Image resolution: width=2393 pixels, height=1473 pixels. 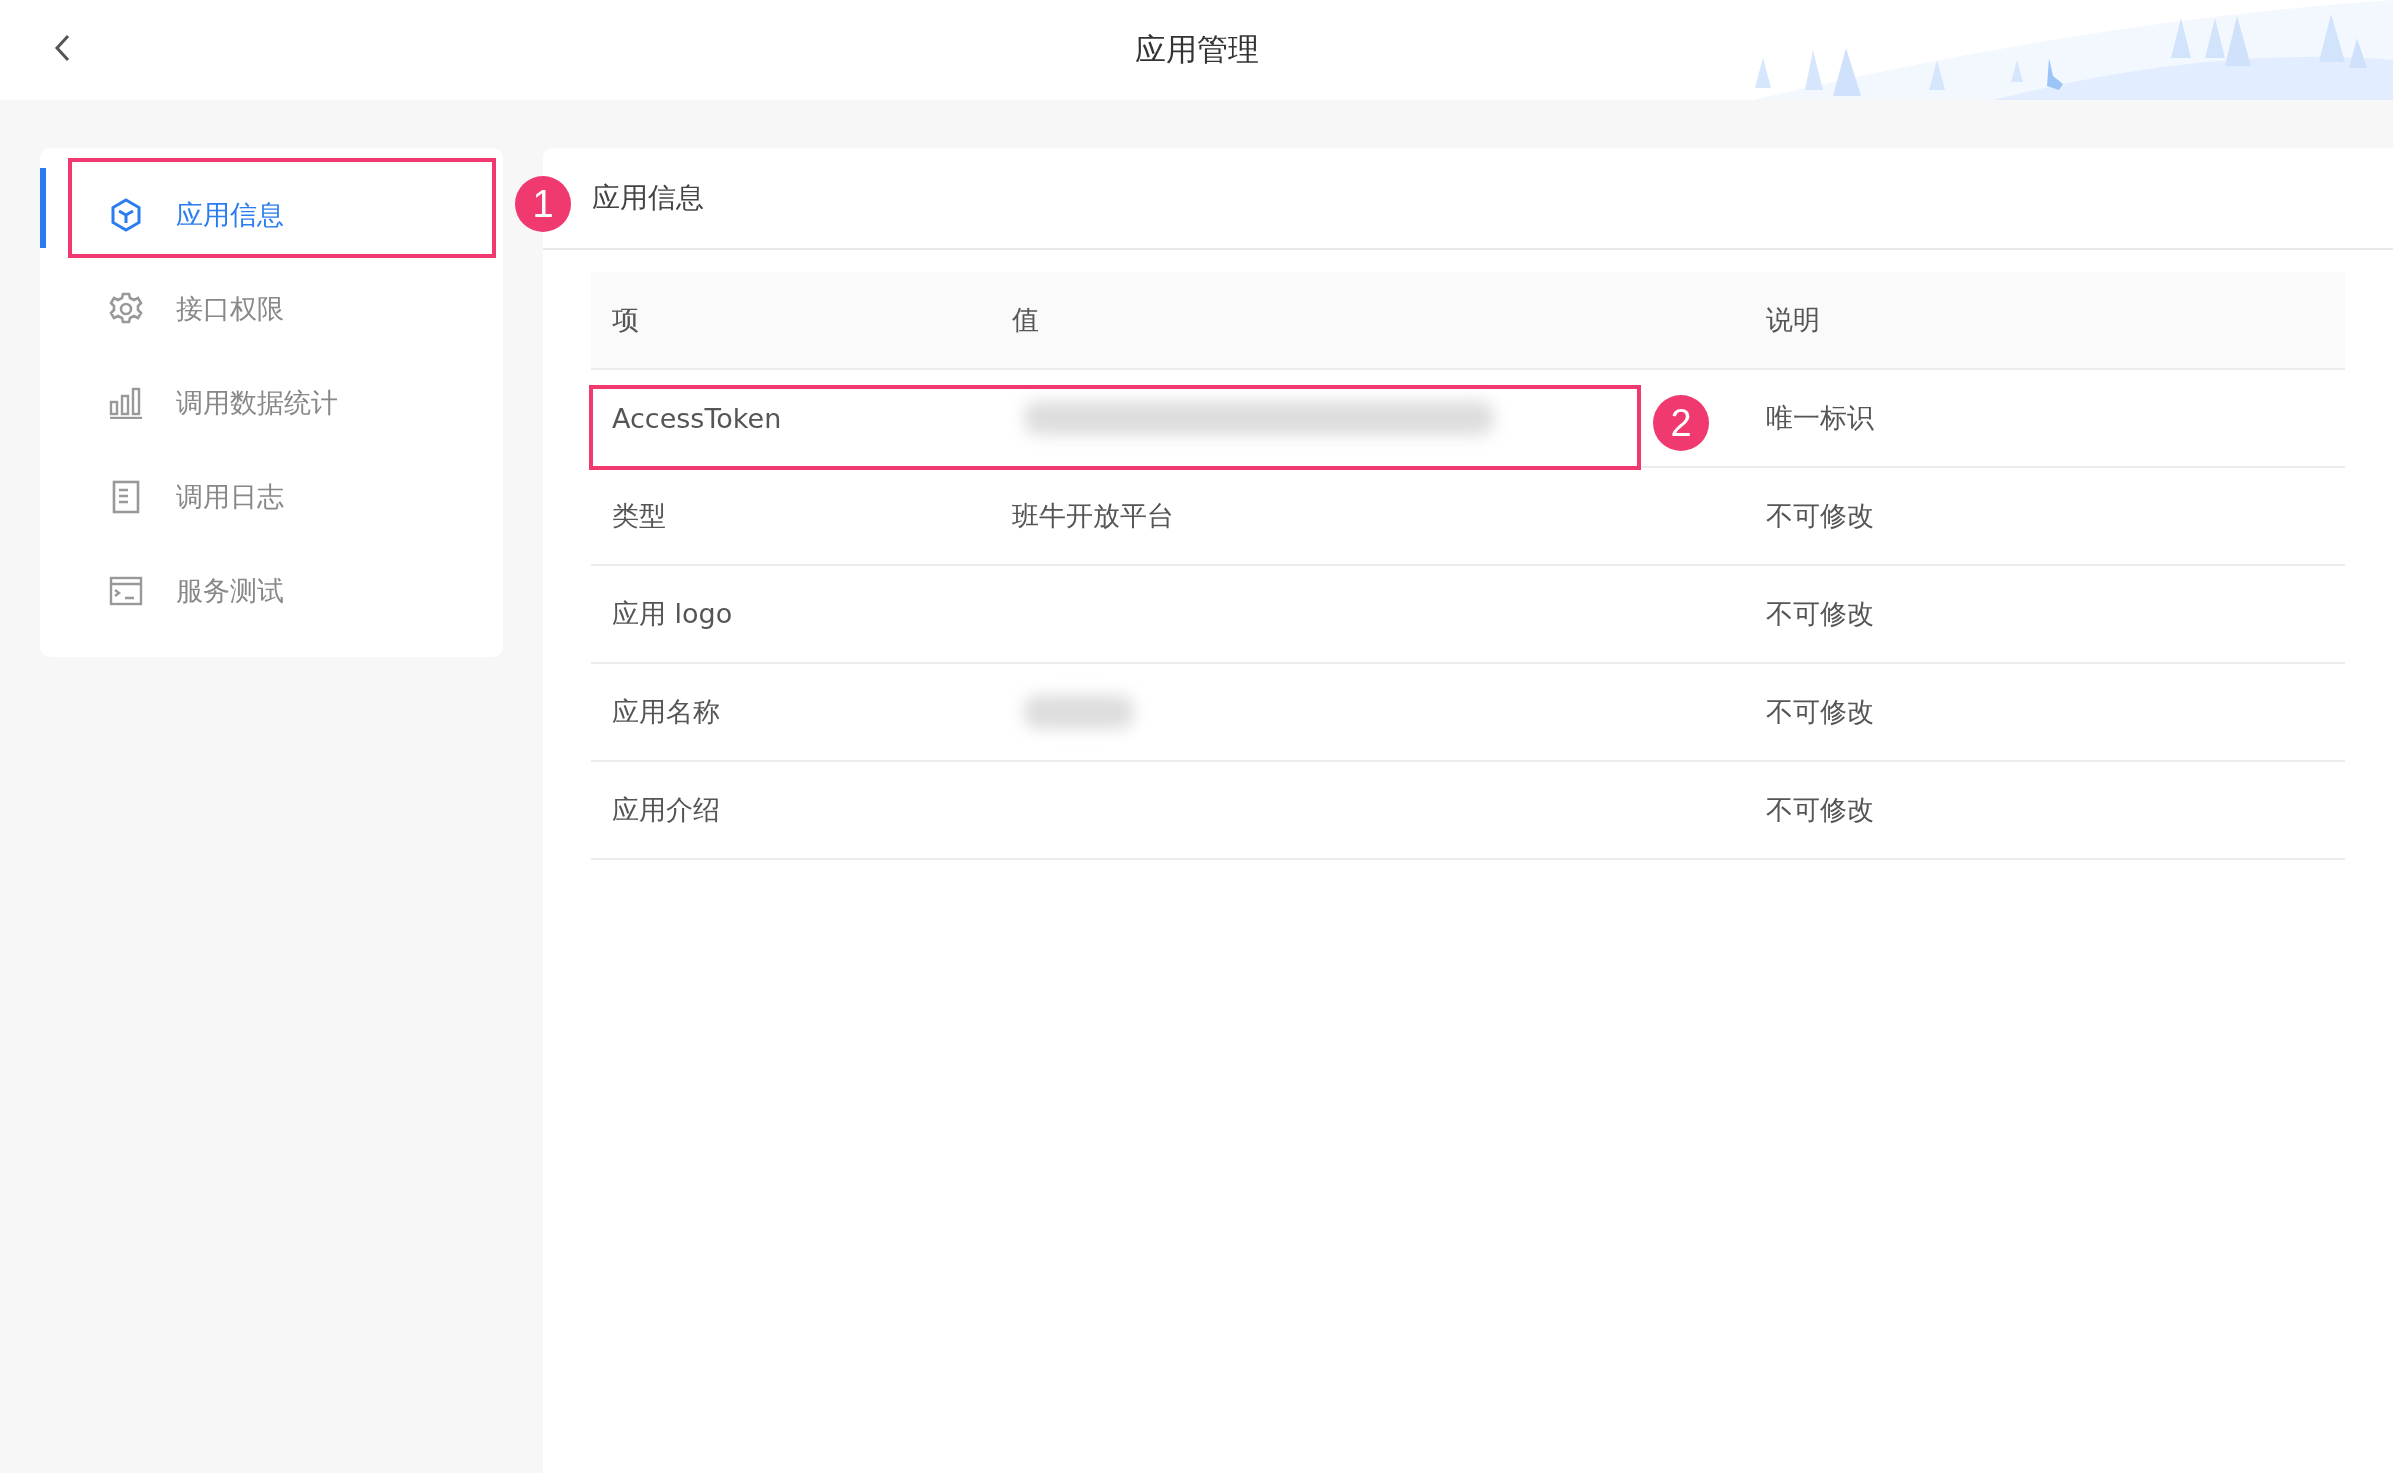 I want to click on document-icon, so click(x=126, y=497).